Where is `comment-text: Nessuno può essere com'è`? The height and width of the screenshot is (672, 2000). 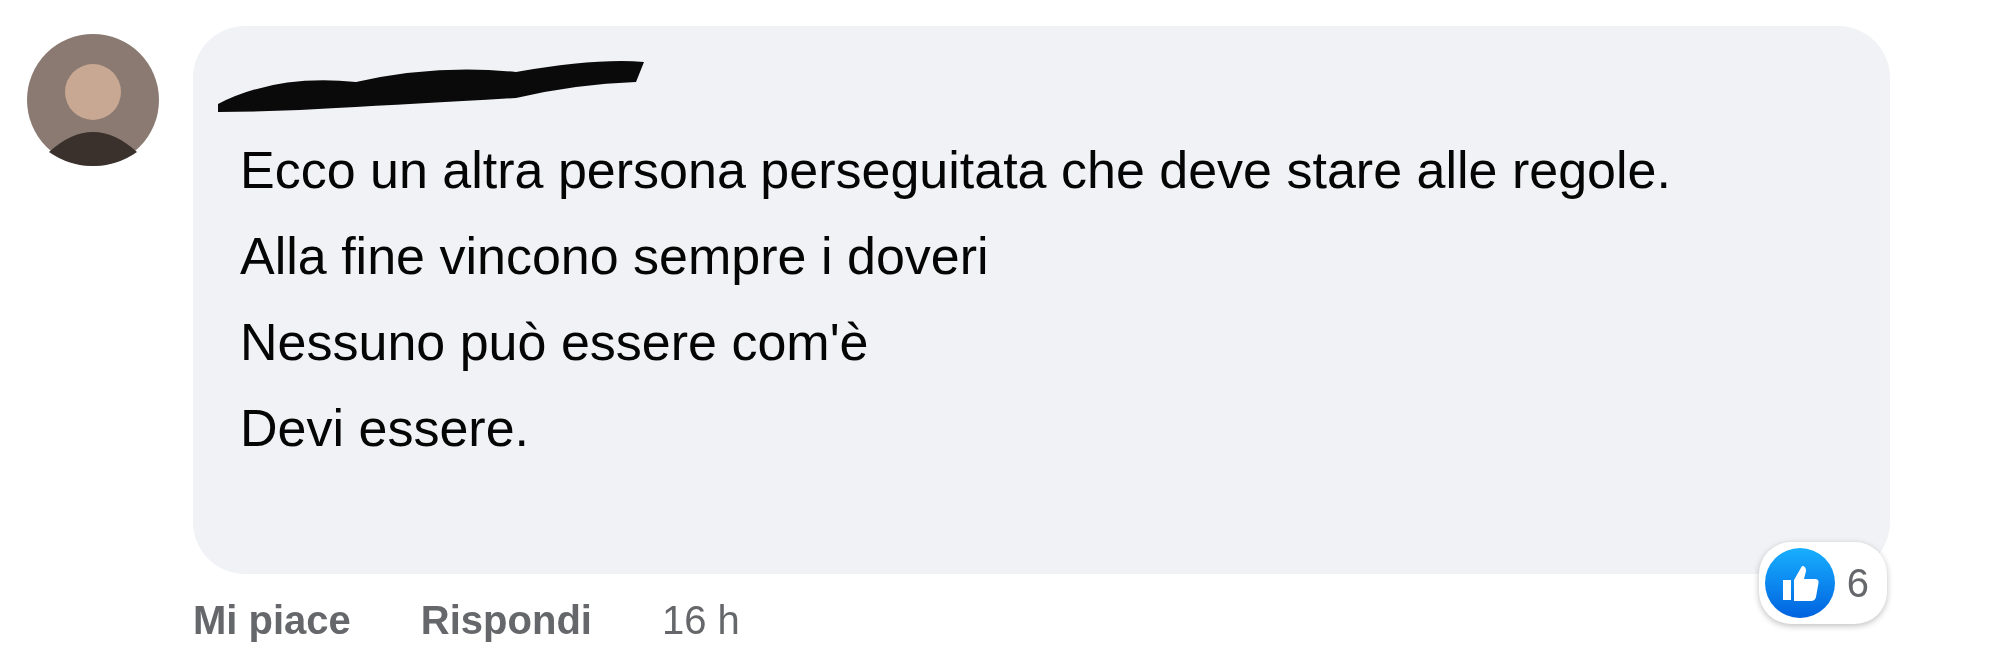
comment-text: Nessuno può essere com'è is located at coordinates (555, 342).